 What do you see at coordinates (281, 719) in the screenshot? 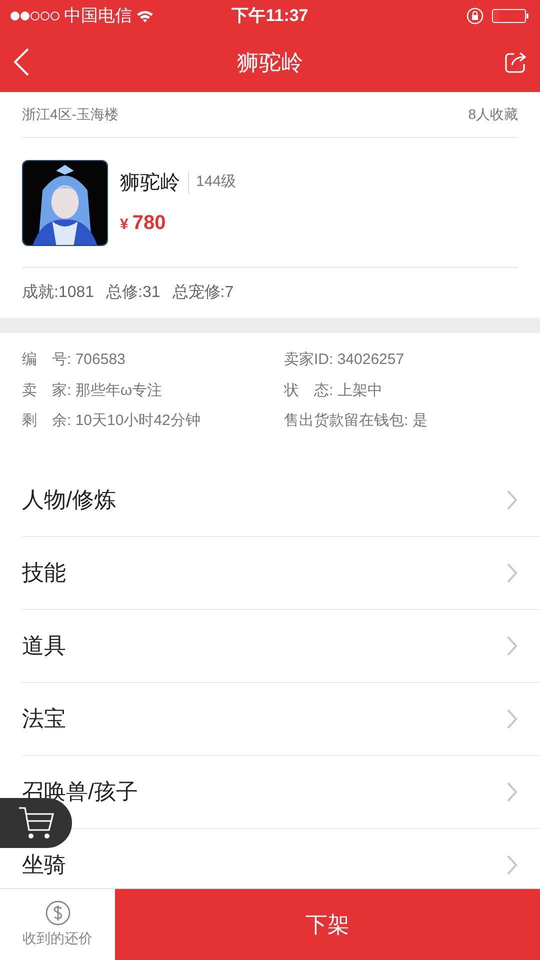
I see `menu-item: 法宝` at bounding box center [281, 719].